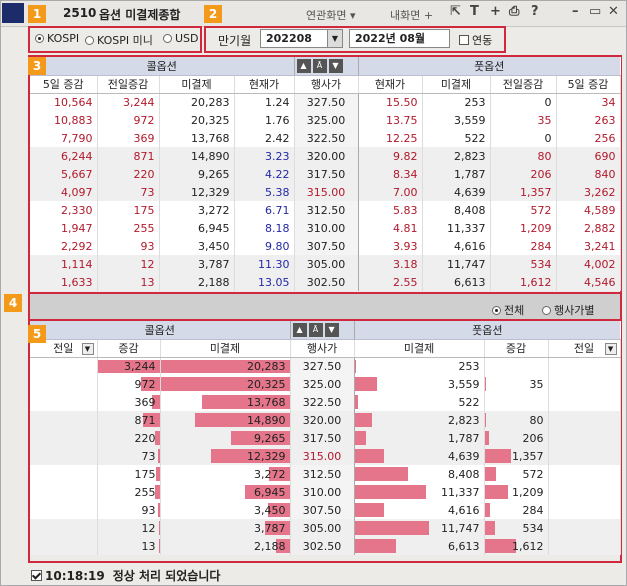  What do you see at coordinates (197, 102) in the screenshot?
I see `table-cell: 20,283` at bounding box center [197, 102].